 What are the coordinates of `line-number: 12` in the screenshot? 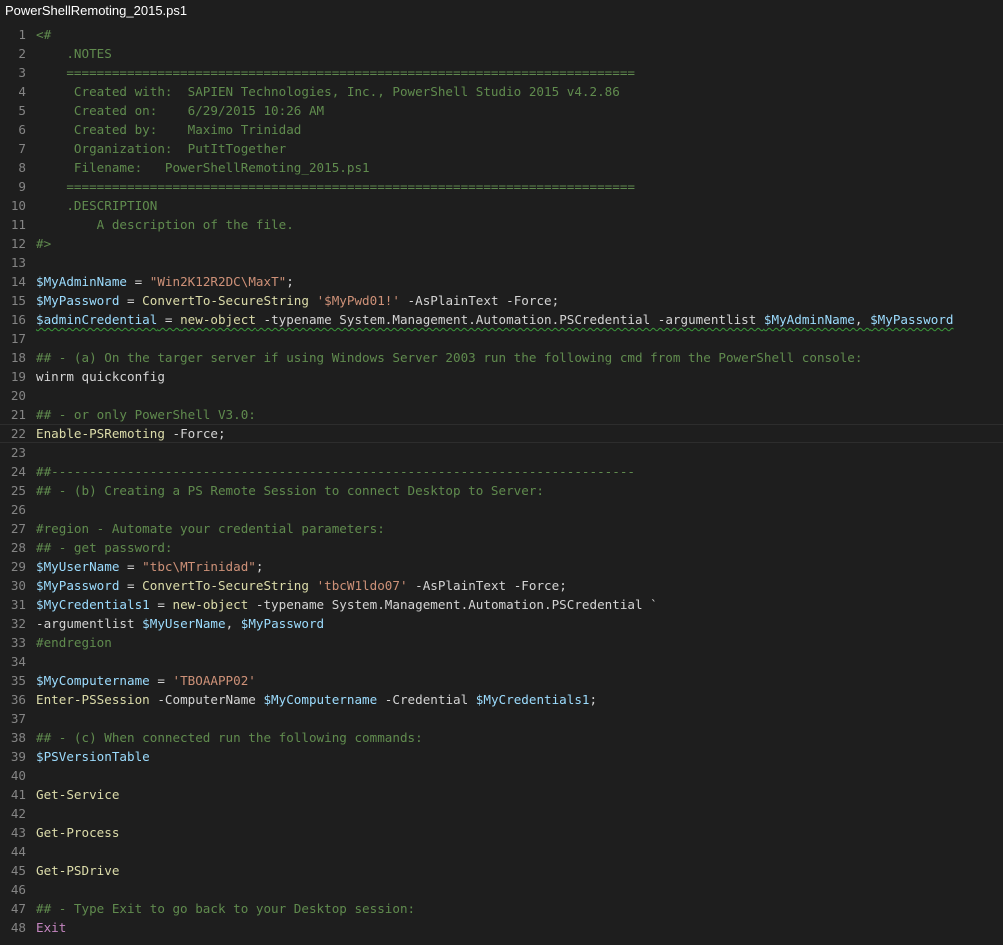 It's located at (18, 243).